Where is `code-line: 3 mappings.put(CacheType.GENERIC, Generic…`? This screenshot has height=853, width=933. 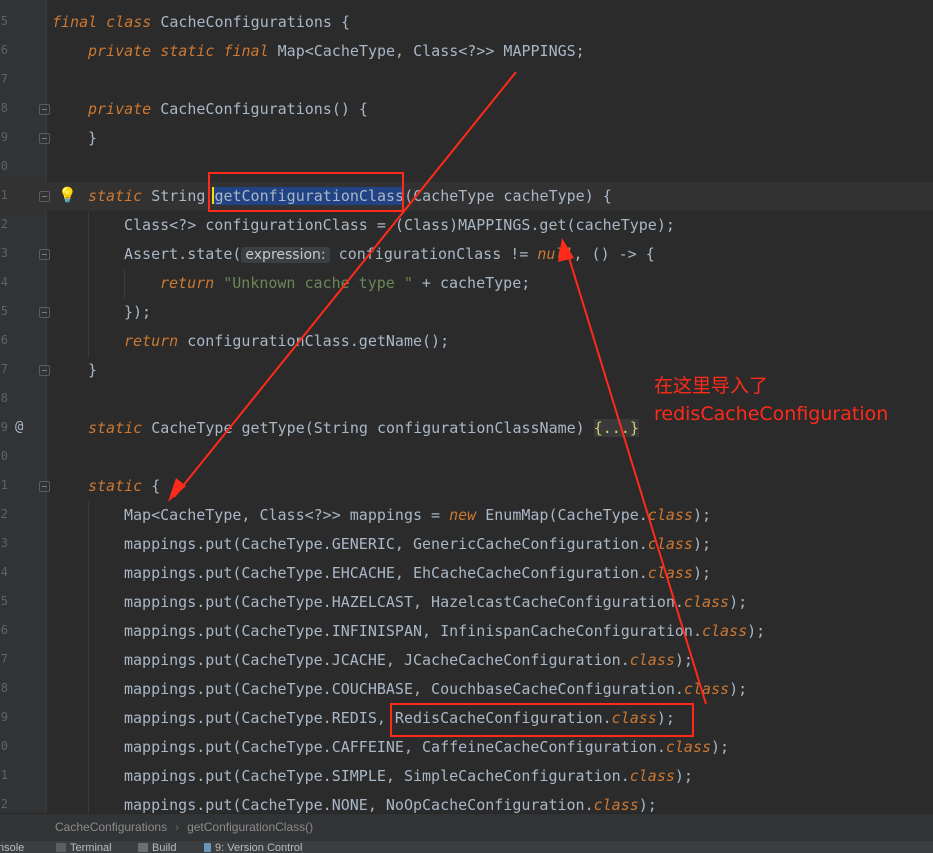 code-line: 3 mappings.put(CacheType.GENERIC, Generic… is located at coordinates (466, 544).